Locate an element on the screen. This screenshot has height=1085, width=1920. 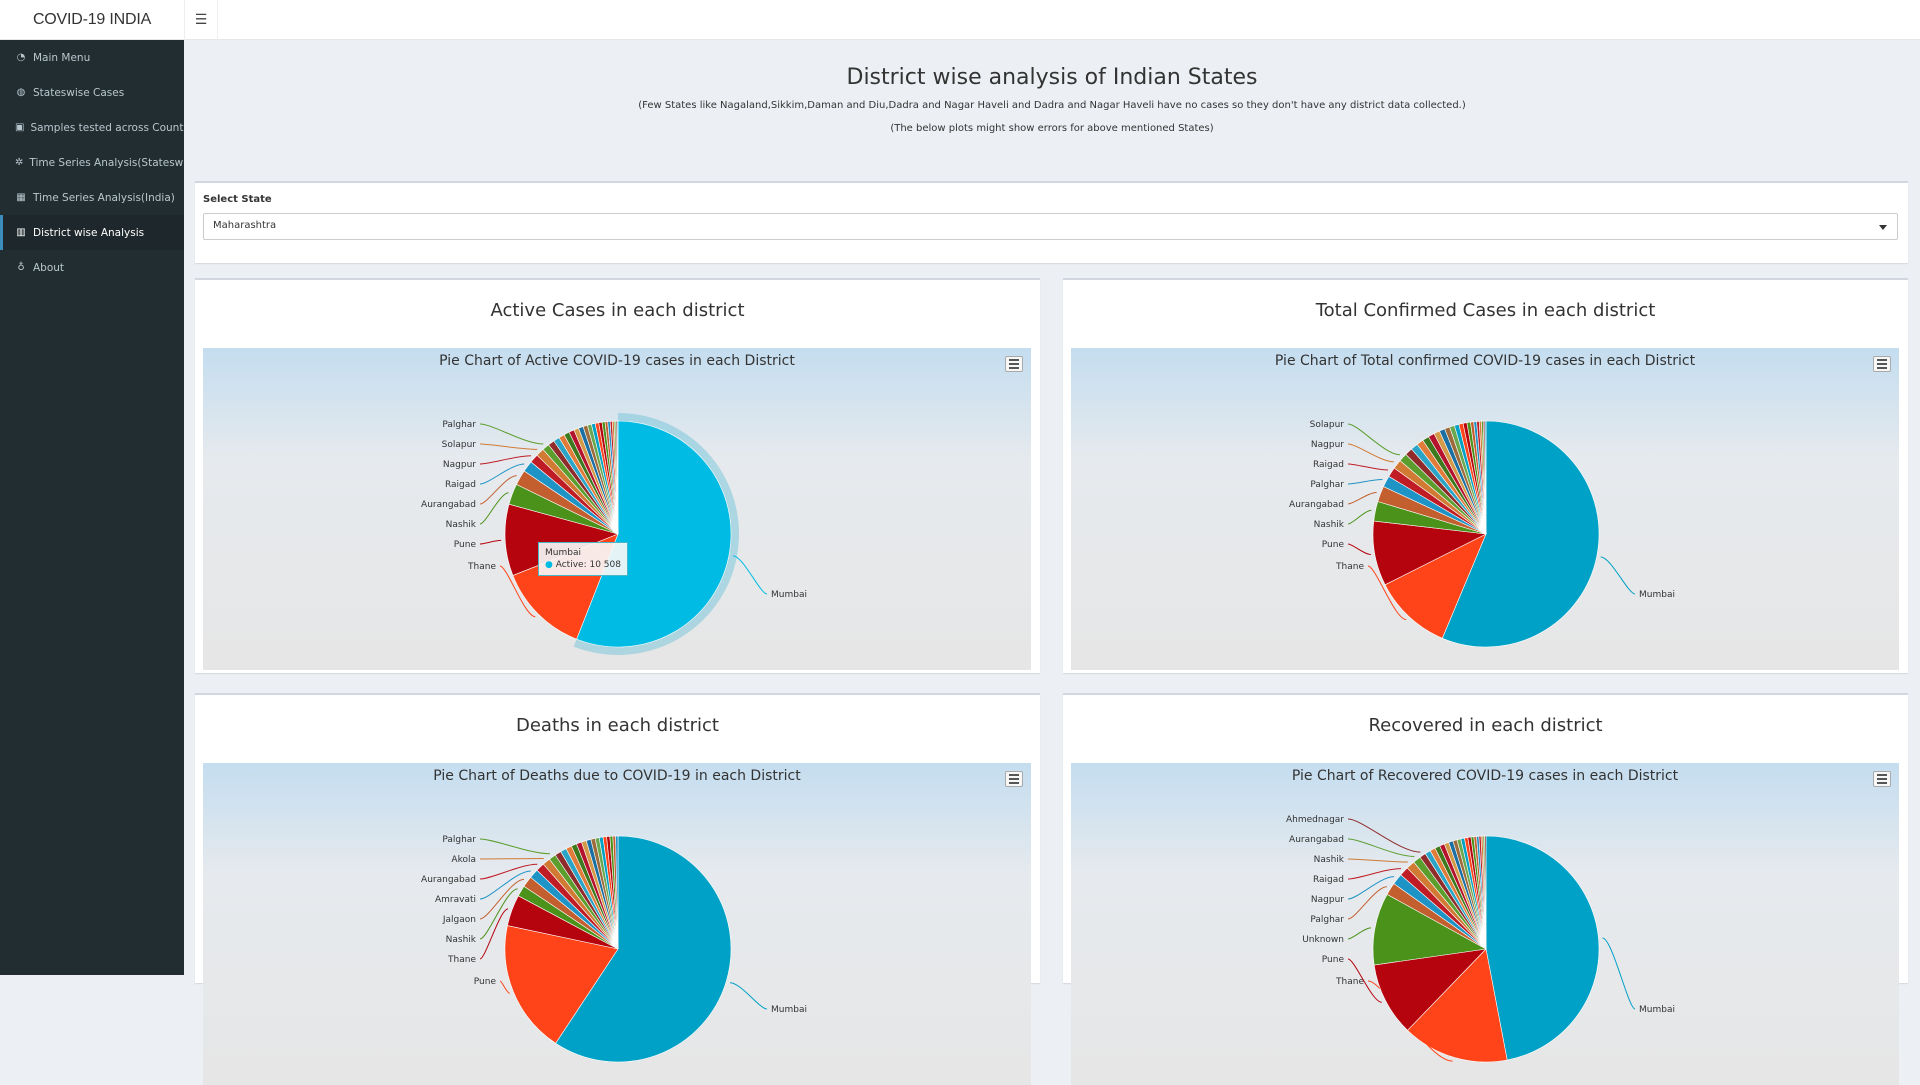
sidebar-item-label: Time Series Analysis(India) is located at coordinates (104, 198).